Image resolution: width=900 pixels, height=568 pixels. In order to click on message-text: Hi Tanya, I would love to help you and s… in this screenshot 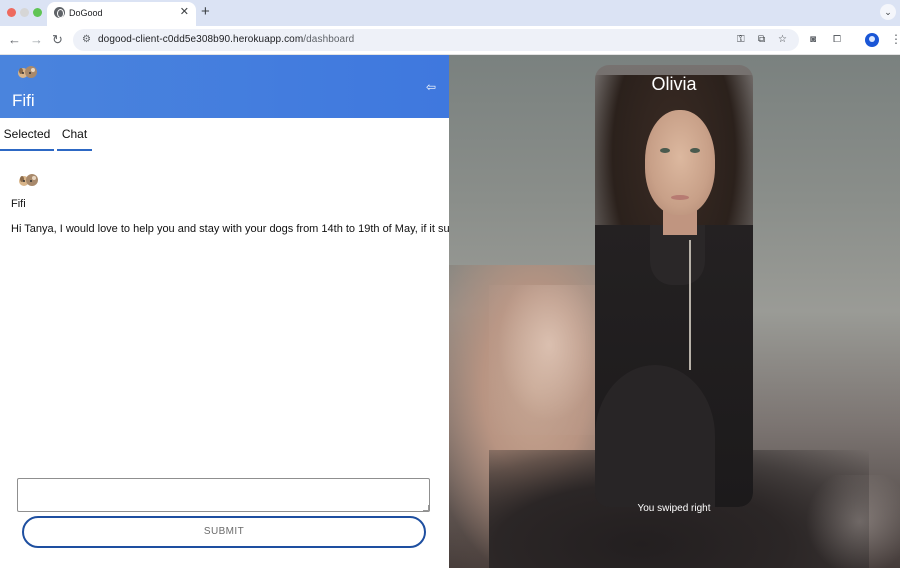, I will do `click(237, 229)`.